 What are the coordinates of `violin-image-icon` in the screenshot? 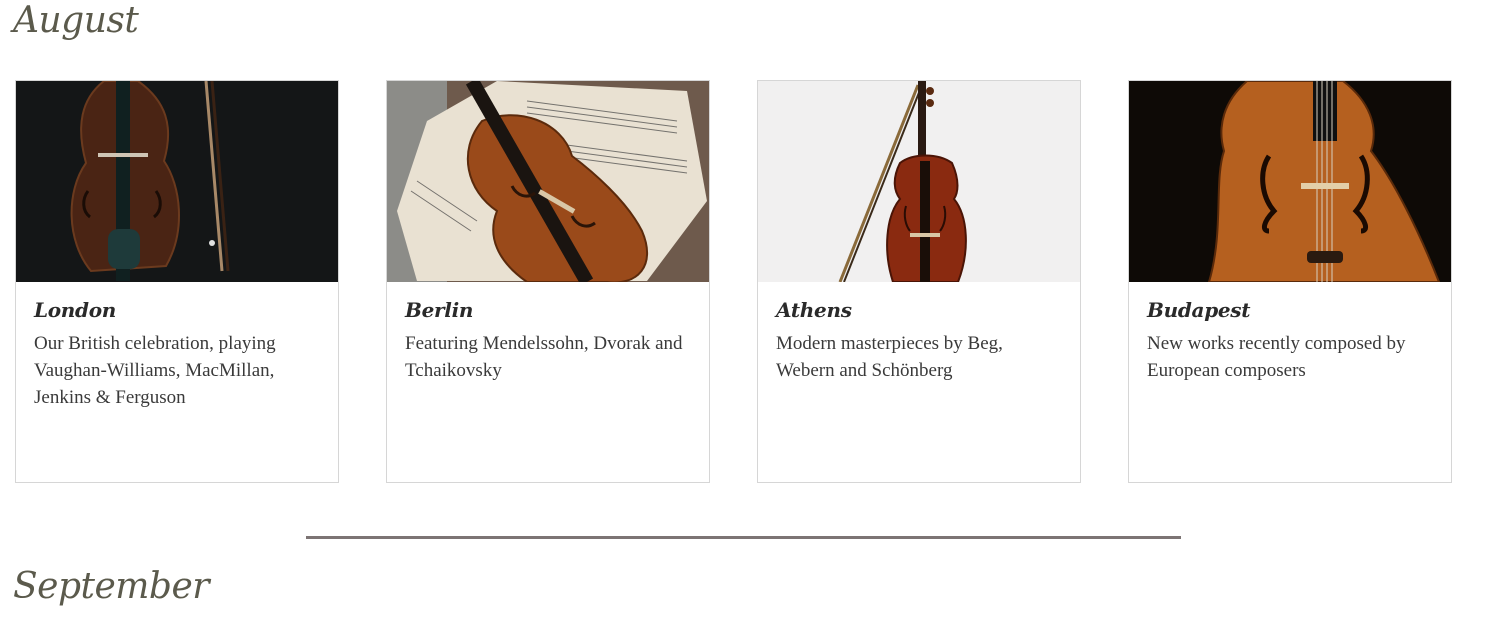 It's located at (177, 181).